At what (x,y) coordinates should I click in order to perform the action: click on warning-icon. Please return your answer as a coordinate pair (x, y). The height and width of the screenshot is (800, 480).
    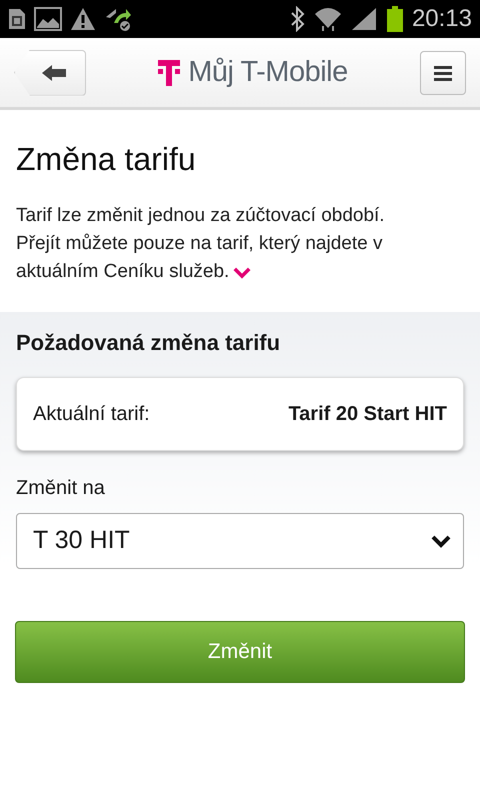
    Looking at the image, I should click on (83, 19).